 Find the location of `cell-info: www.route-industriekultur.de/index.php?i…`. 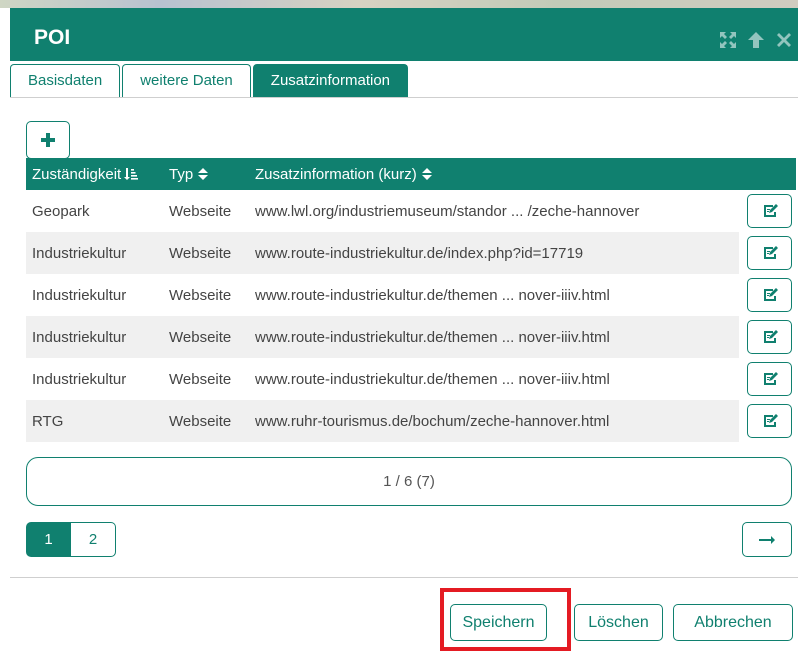

cell-info: www.route-industriekultur.de/index.php?i… is located at coordinates (419, 253).